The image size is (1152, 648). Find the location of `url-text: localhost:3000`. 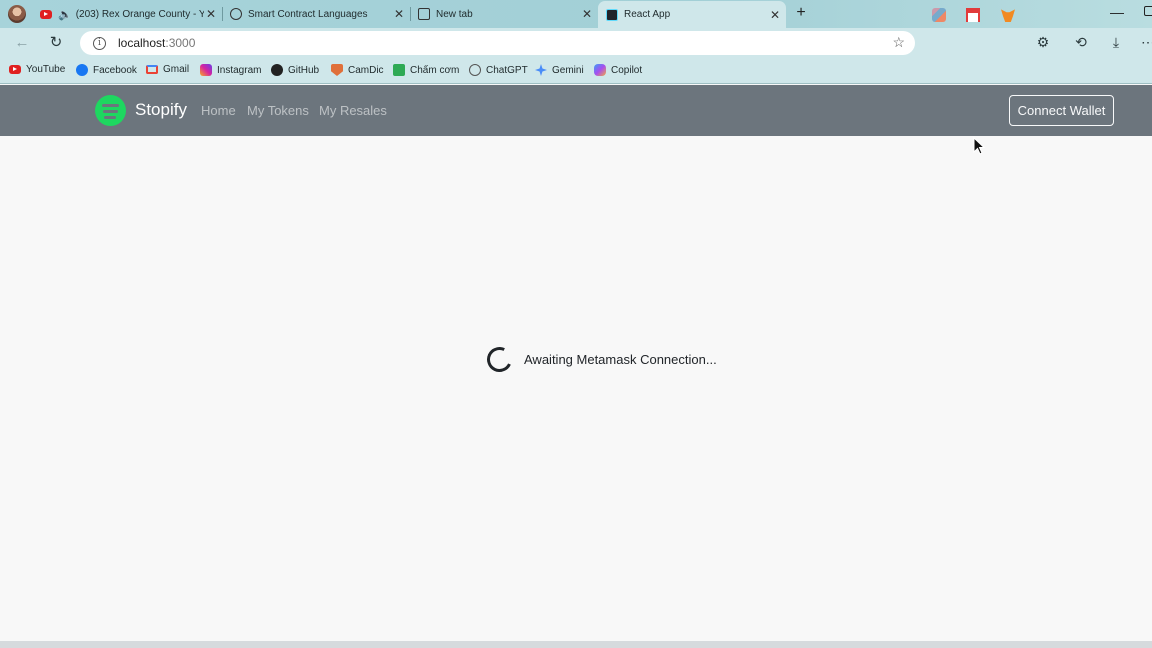

url-text: localhost:3000 is located at coordinates (156, 43).